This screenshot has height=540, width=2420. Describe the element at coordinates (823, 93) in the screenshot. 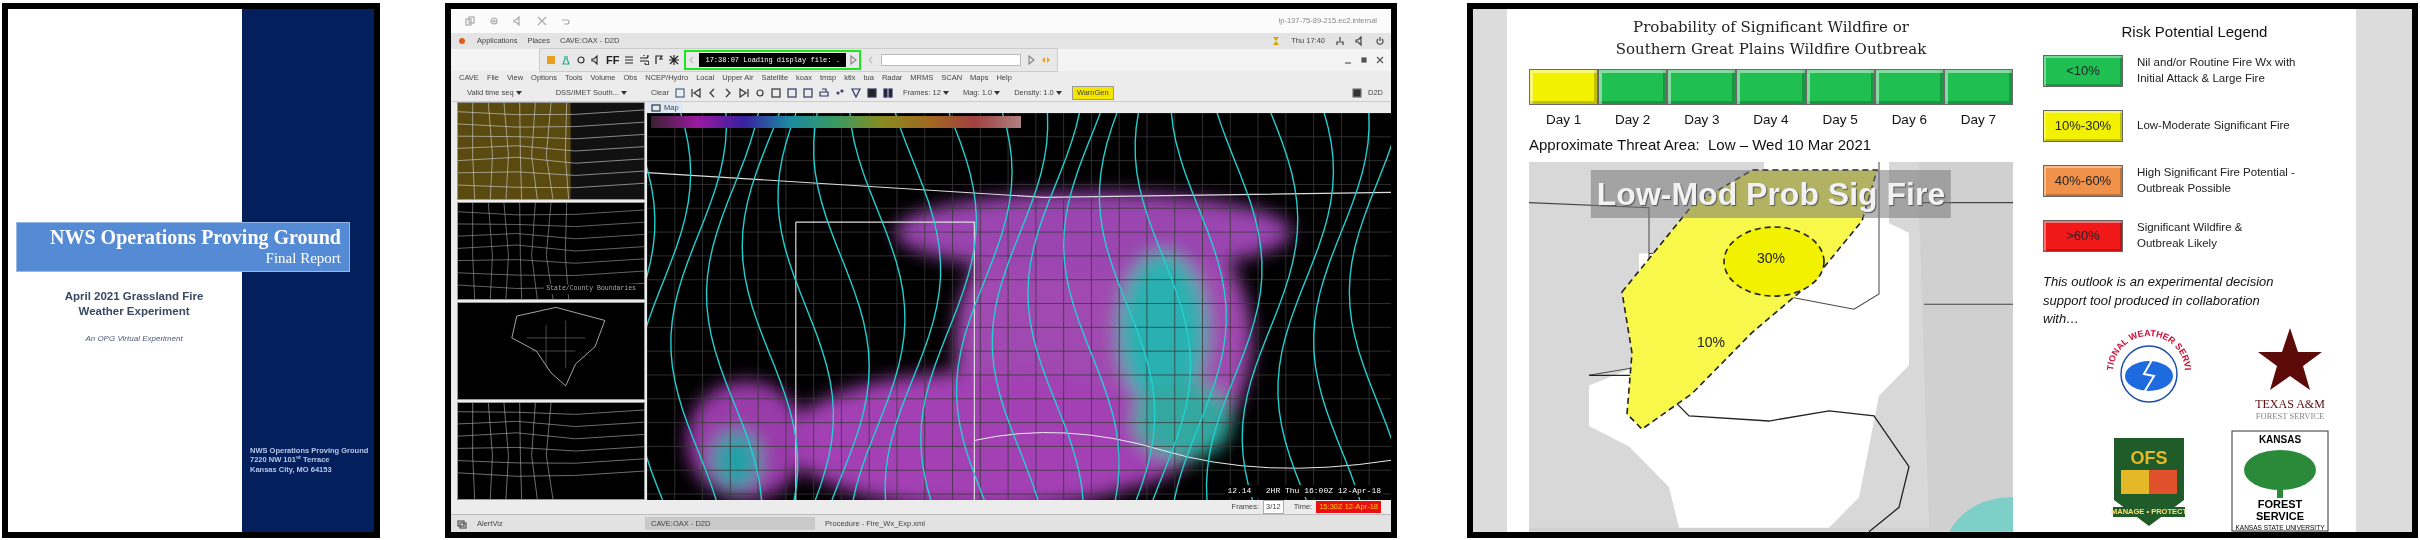

I see `print-icon` at that location.